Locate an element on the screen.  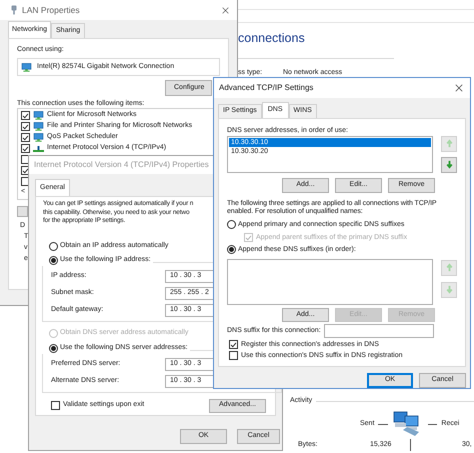
network-line-icon is located at coordinates (38, 148).